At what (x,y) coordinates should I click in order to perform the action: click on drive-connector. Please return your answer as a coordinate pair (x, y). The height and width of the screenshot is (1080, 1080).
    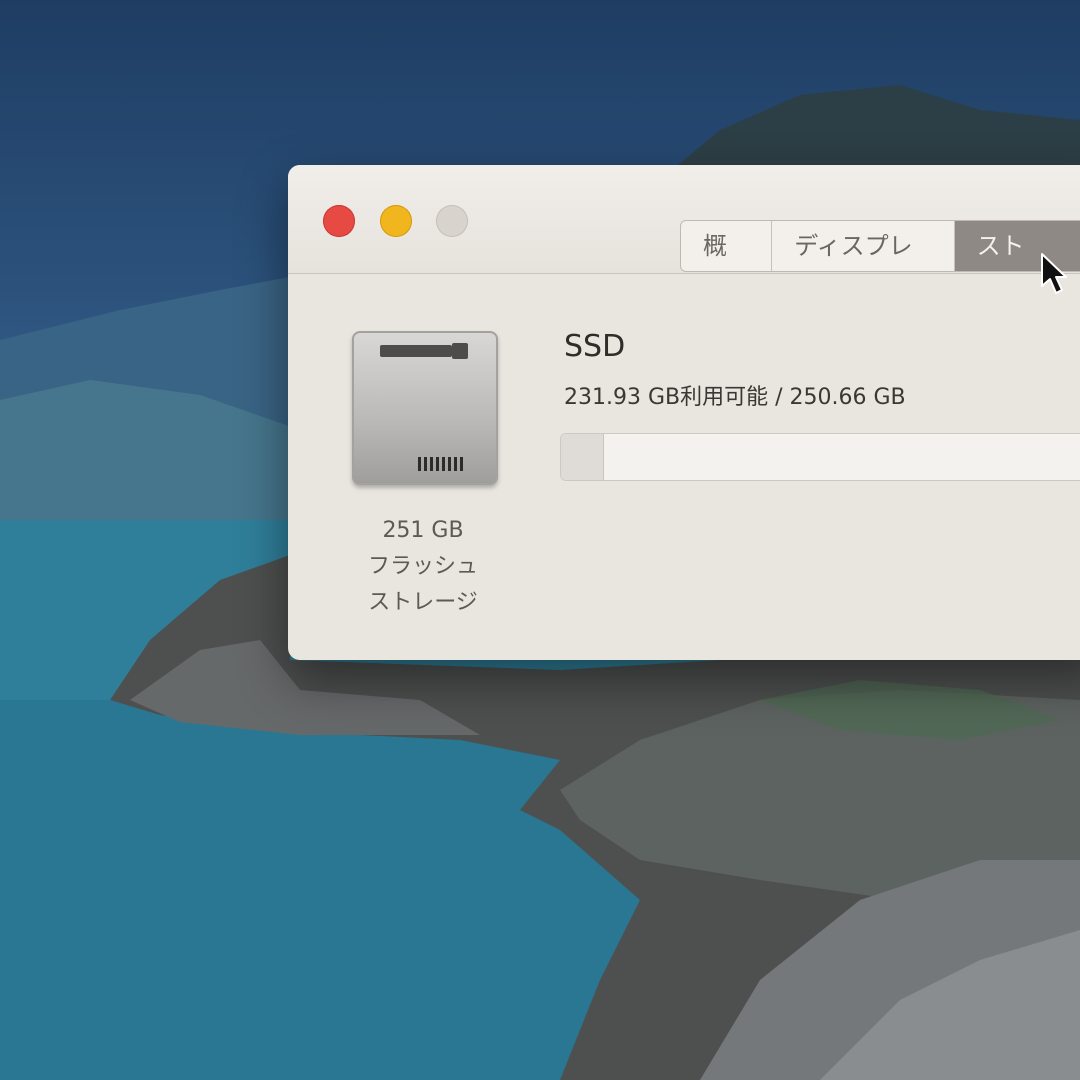
    Looking at the image, I should click on (441, 464).